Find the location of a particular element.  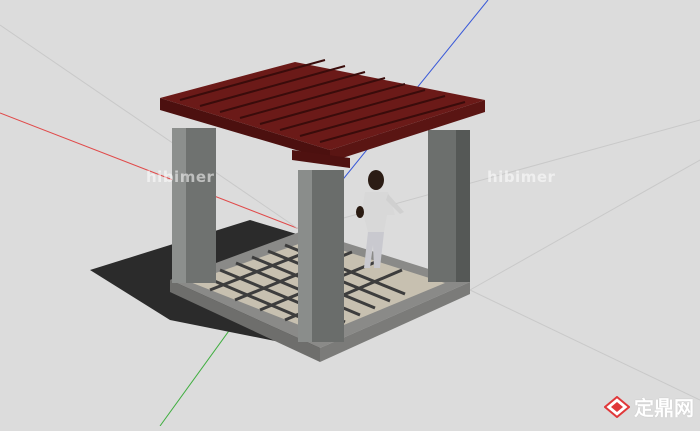

watermark-left: hibimer is located at coordinates (180, 177).